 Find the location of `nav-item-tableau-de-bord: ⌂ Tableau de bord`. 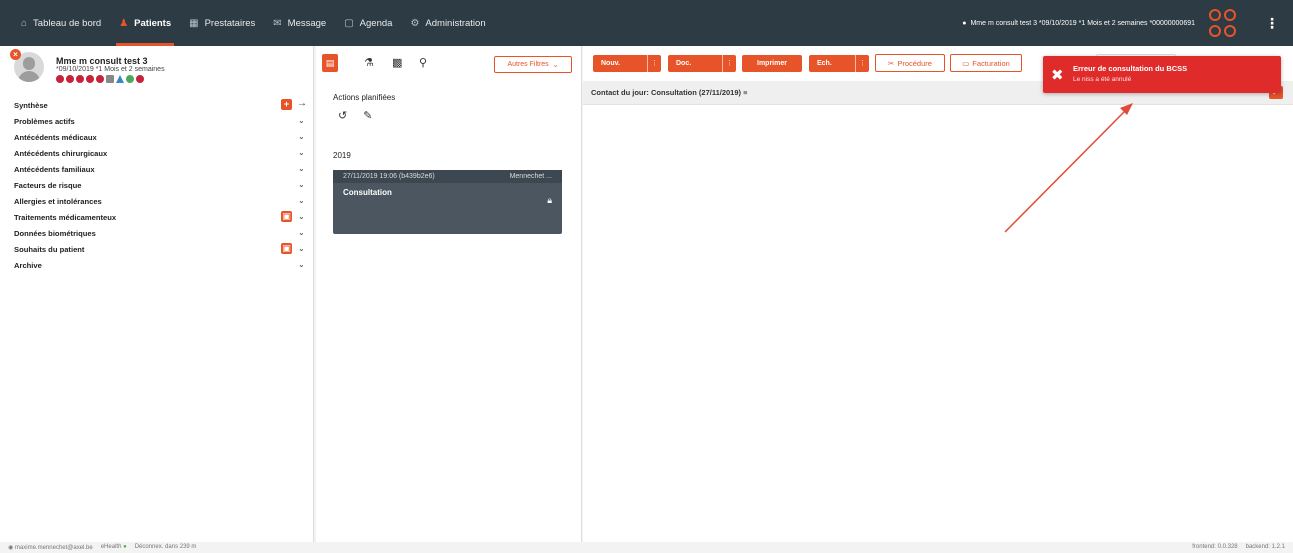

nav-item-tableau-de-bord: ⌂ Tableau de bord is located at coordinates (61, 23).